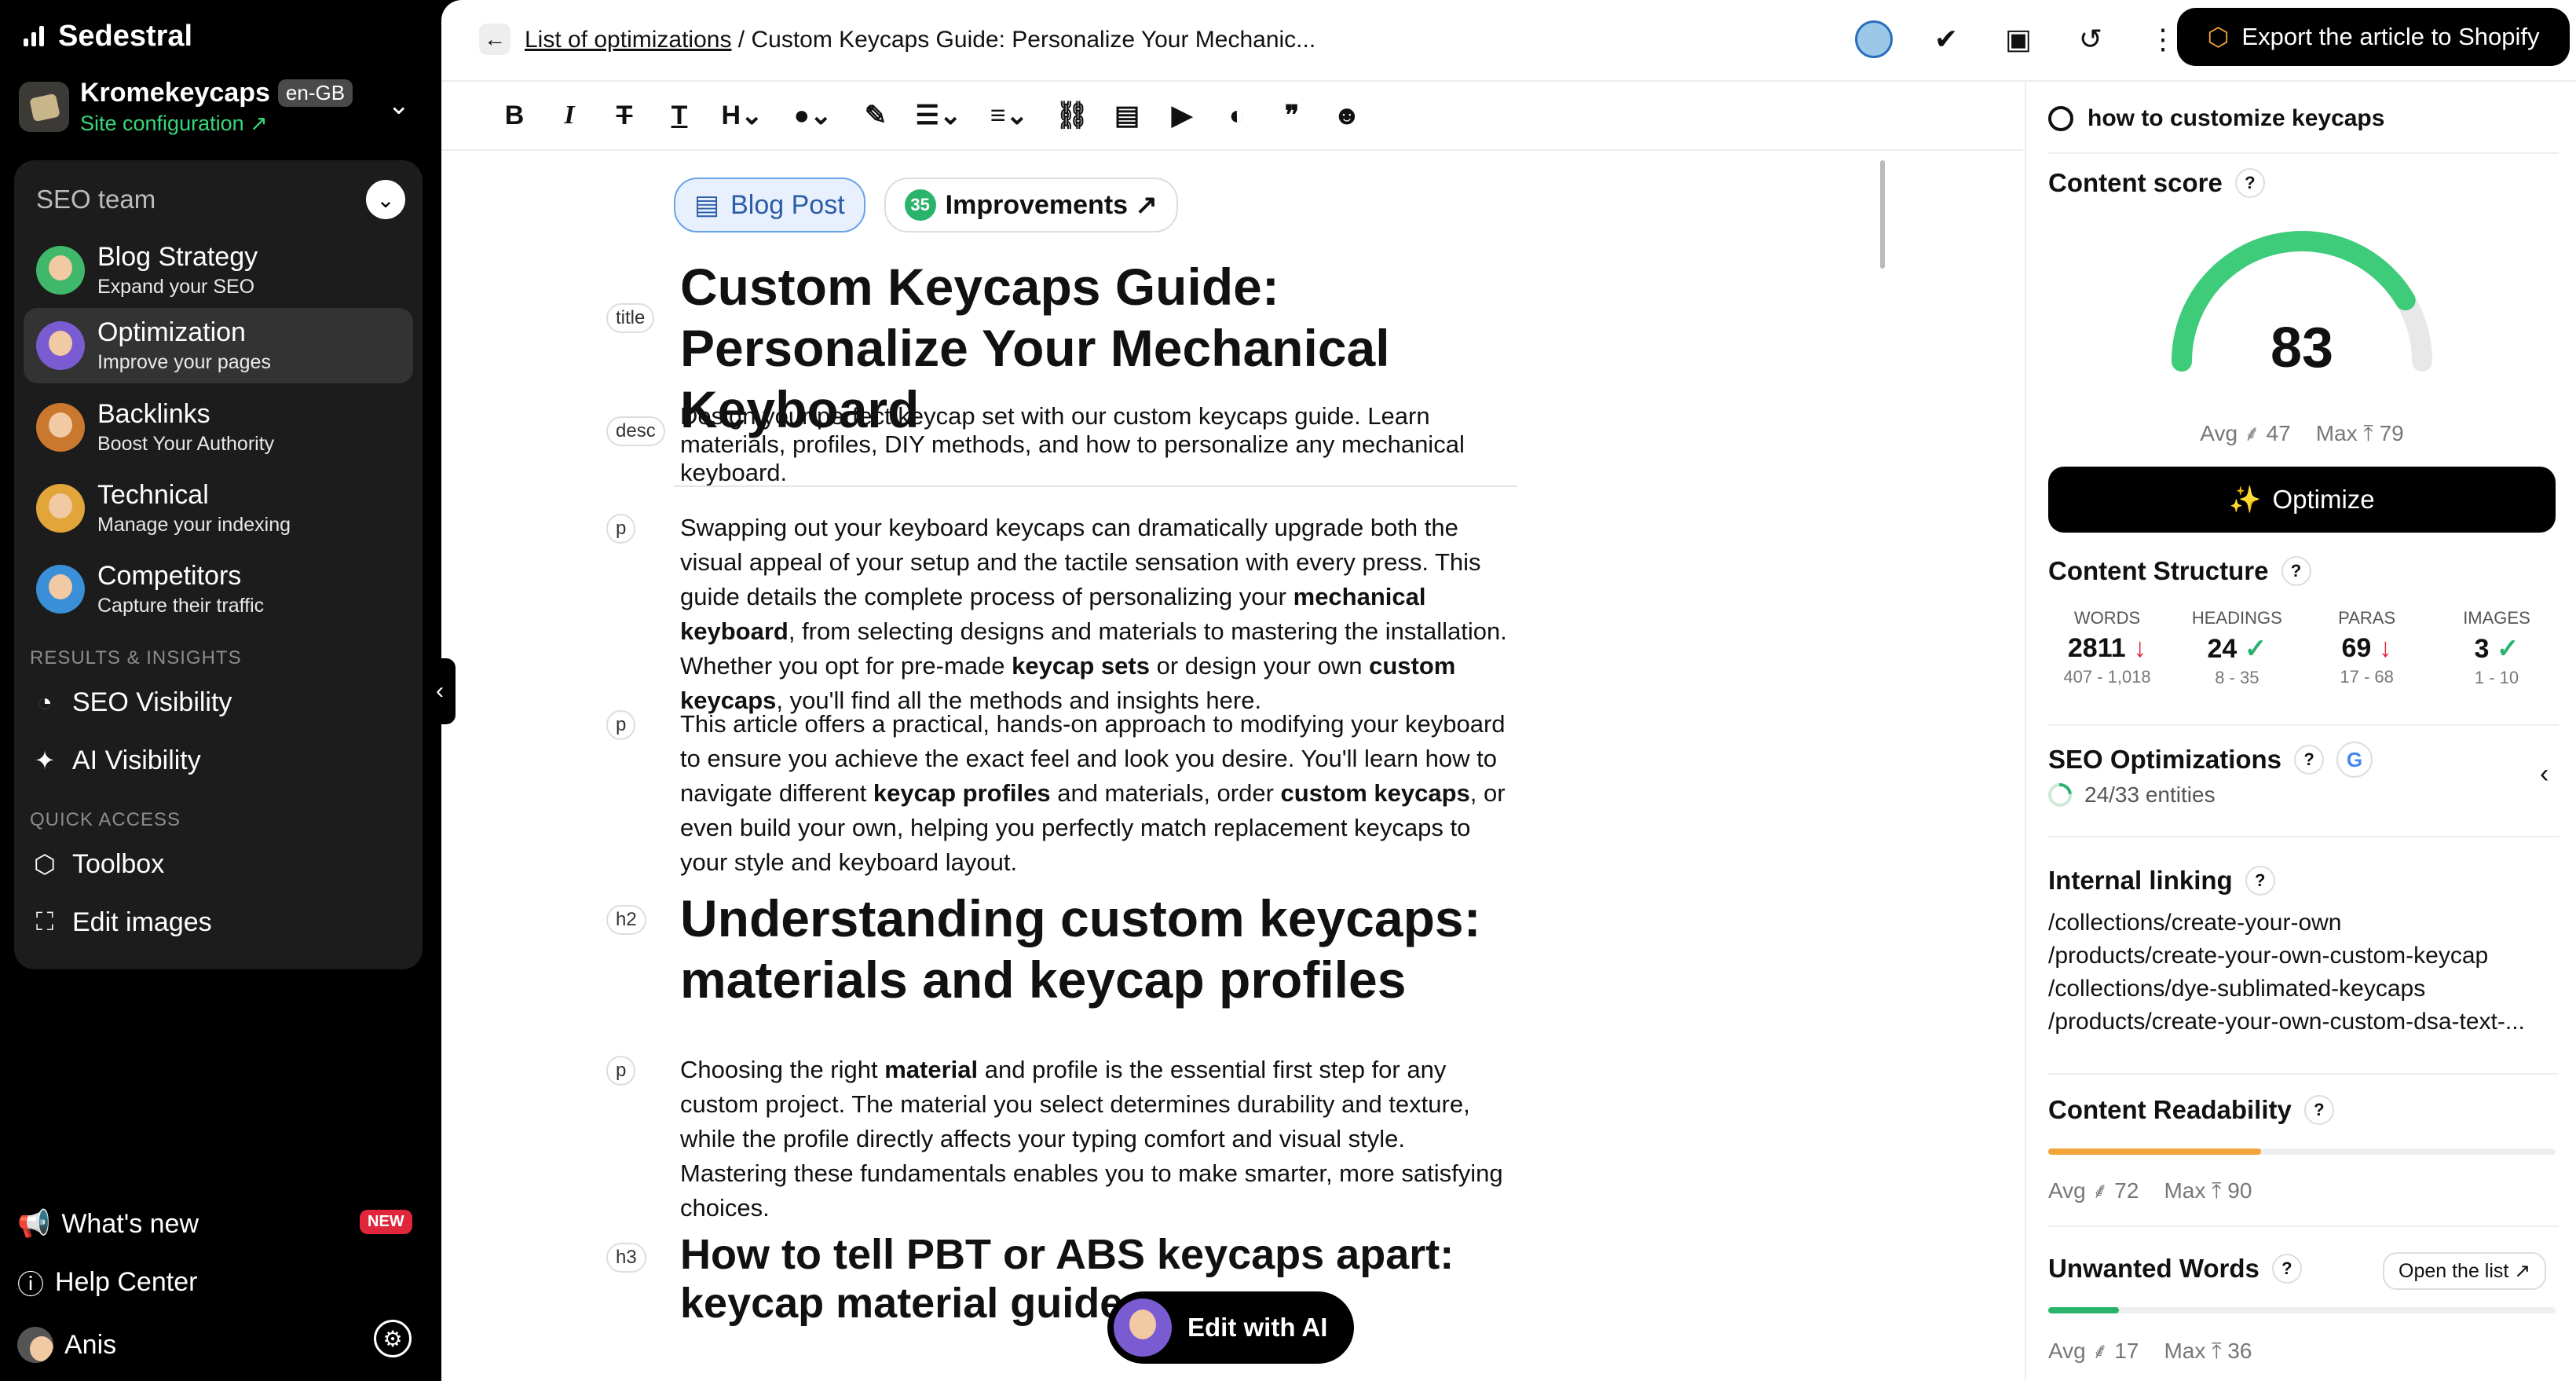  I want to click on video-icon: ▶, so click(1181, 116).